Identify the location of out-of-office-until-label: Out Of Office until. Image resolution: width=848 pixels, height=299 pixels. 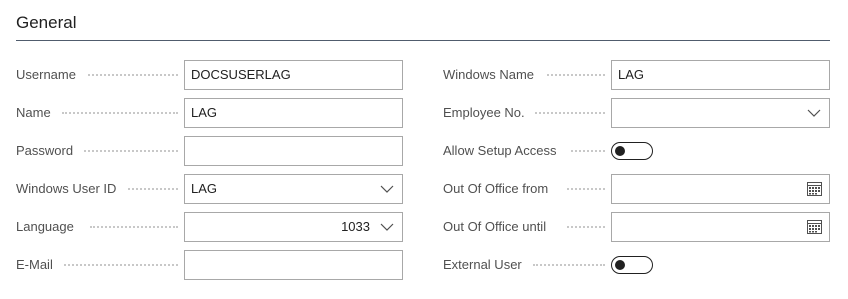
(495, 226).